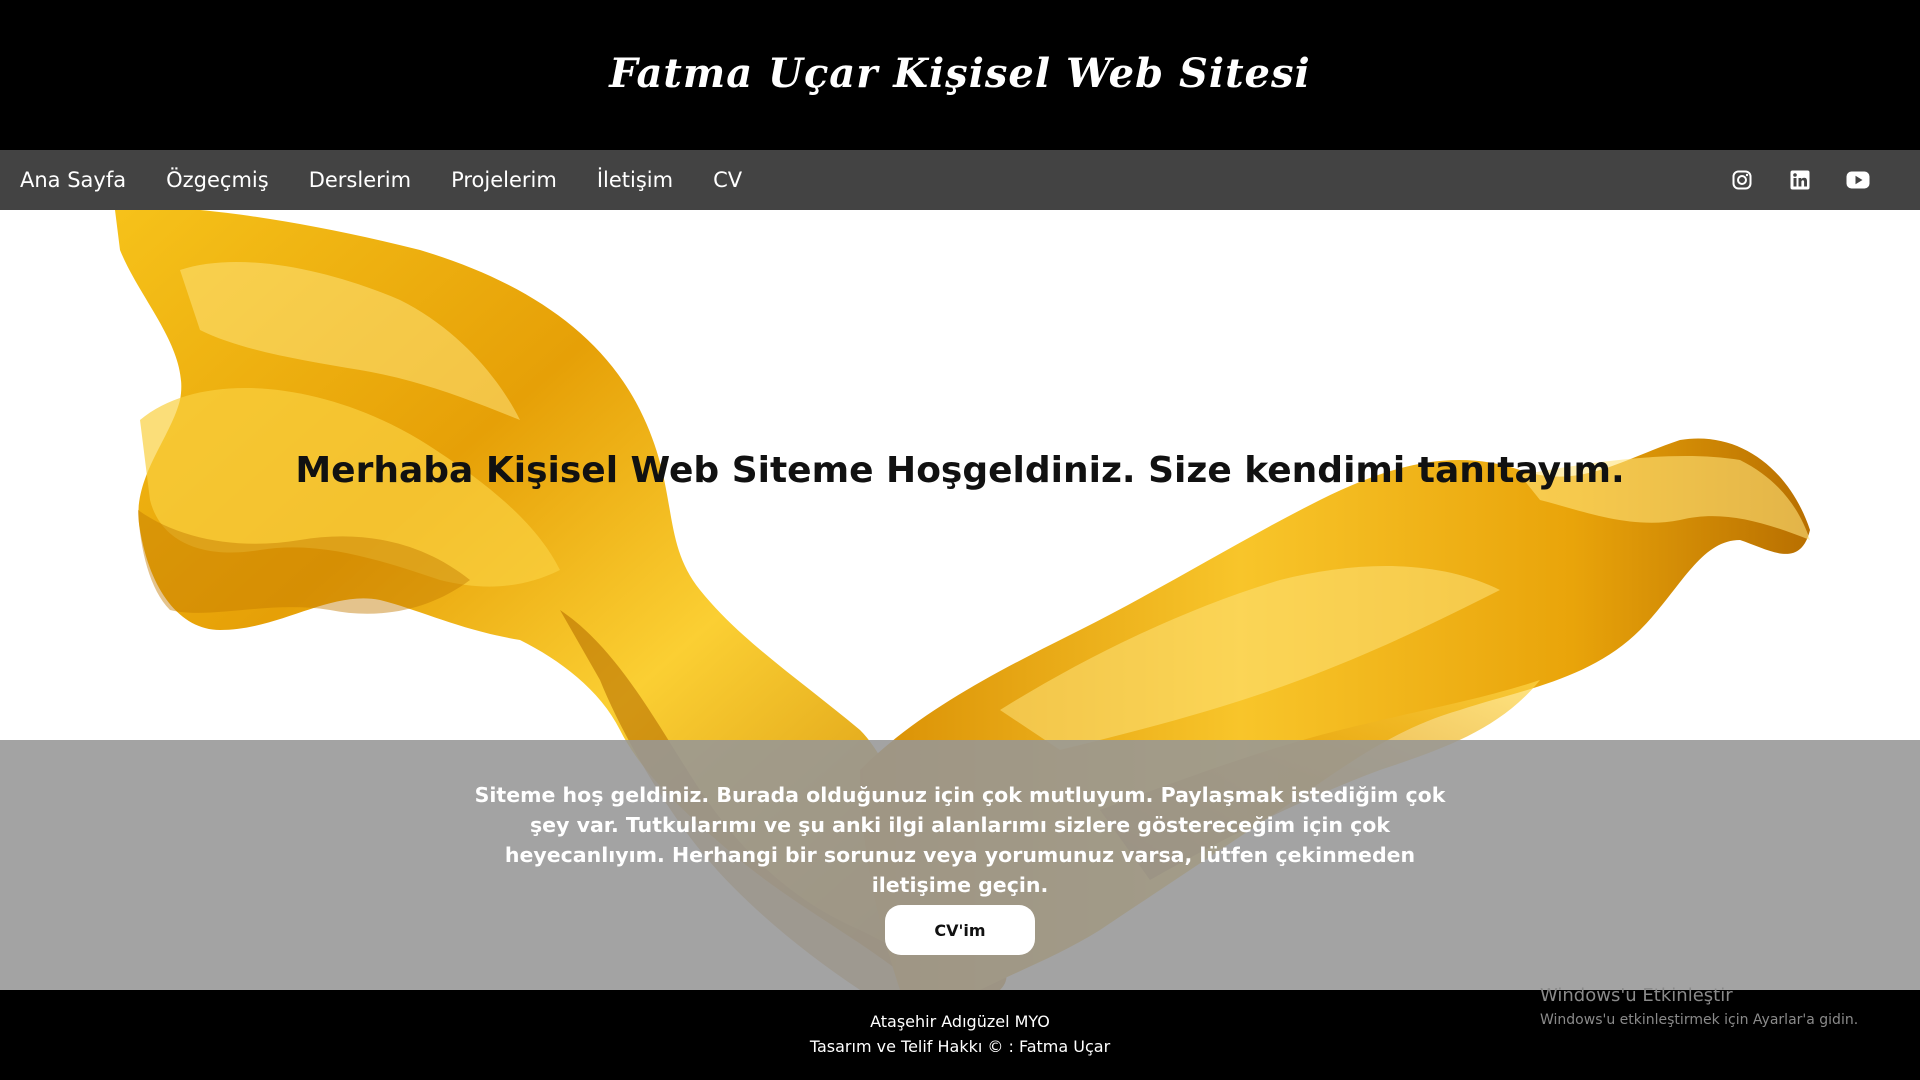 This screenshot has width=1920, height=1080. I want to click on site-title: Fatma Uçar Kişisel Web Sitesi, so click(960, 73).